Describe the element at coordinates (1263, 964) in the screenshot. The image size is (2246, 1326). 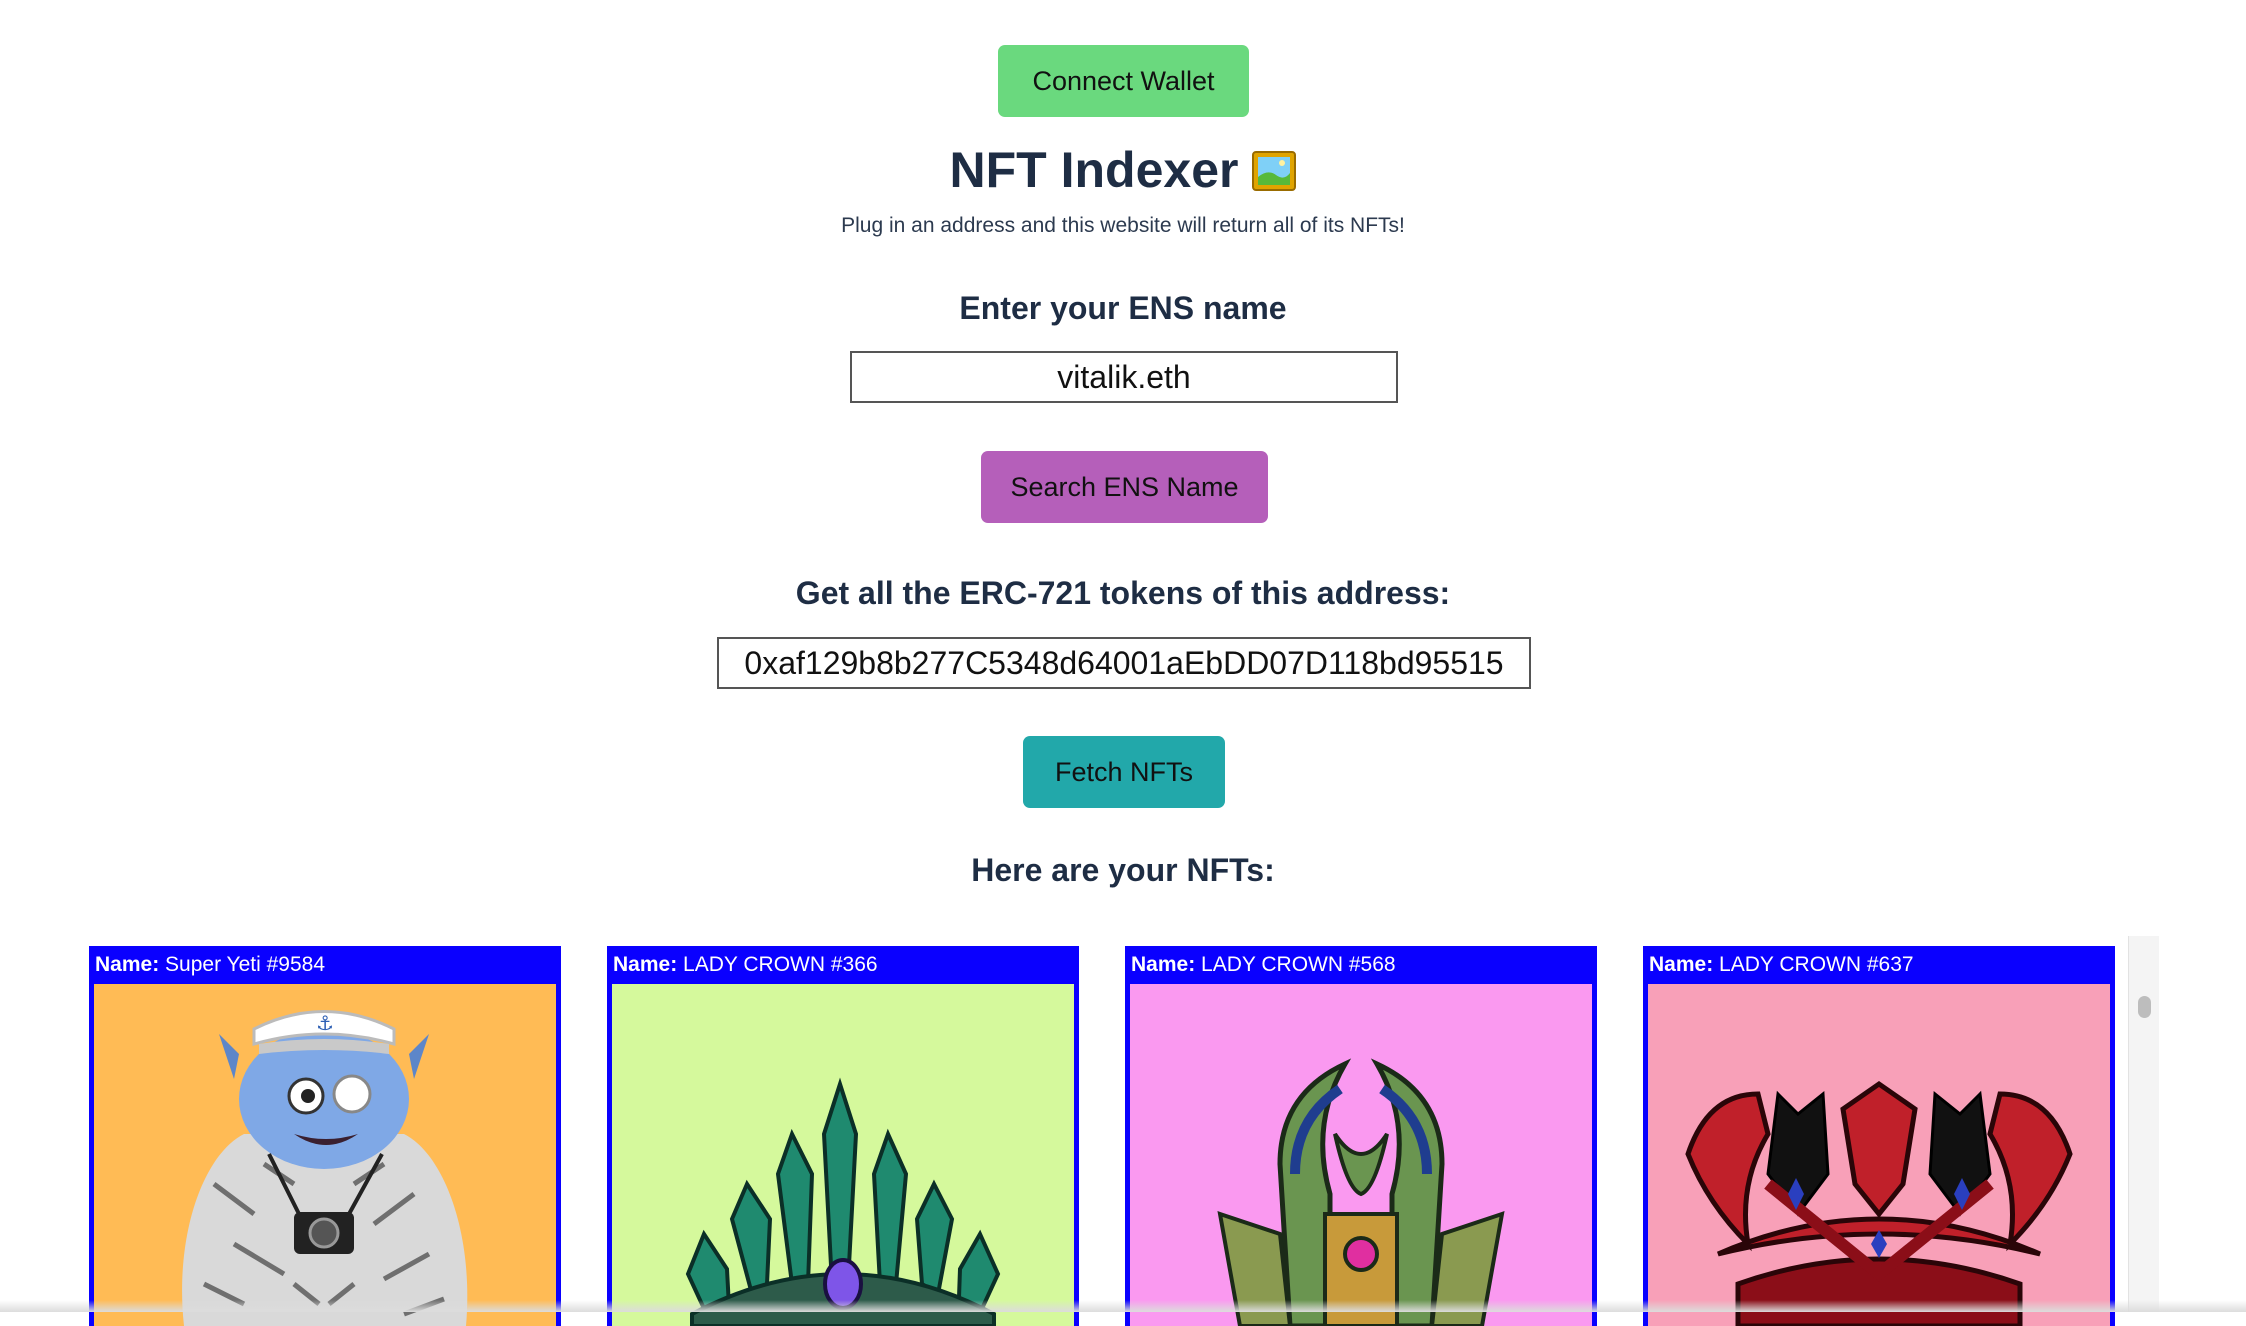
I see `nft-card-name: Name: LADY CROWN #568` at that location.